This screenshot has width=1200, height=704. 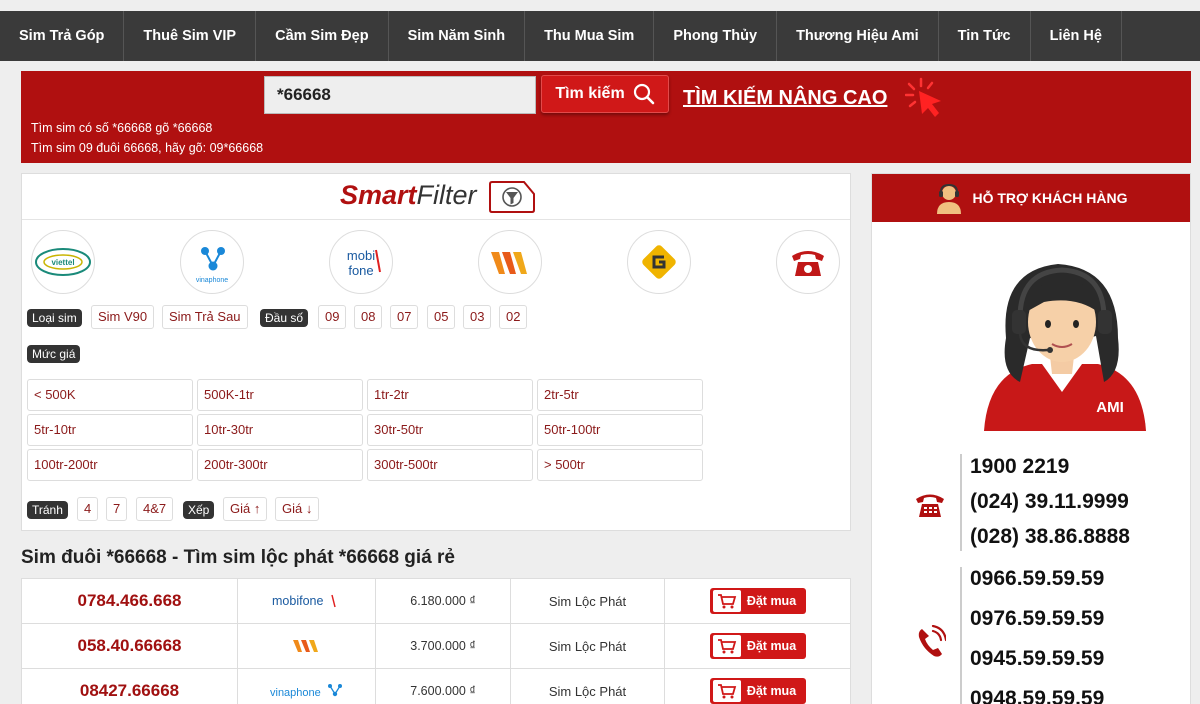 I want to click on price-100tr-200tr: 100tr-200tr, so click(x=110, y=465).